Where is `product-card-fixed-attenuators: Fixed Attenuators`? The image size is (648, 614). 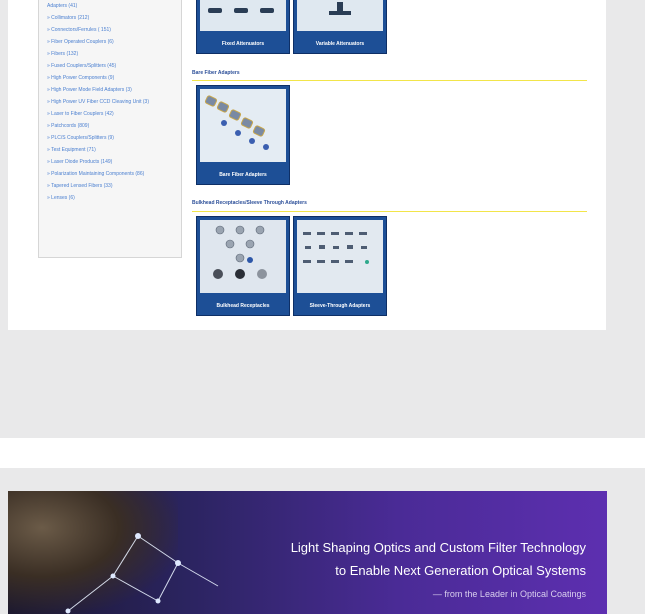
product-card-fixed-attenuators: Fixed Attenuators is located at coordinates (243, 27).